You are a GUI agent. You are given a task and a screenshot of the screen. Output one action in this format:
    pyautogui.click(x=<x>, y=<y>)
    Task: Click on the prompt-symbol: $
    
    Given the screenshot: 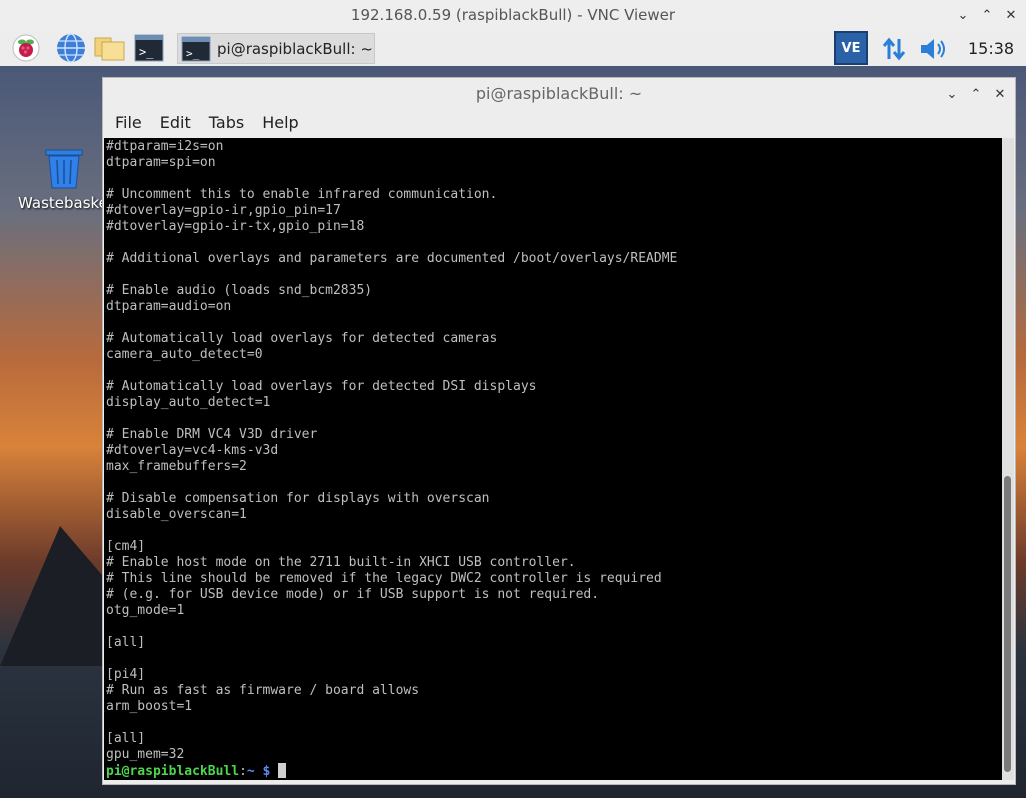 What is the action you would take?
    pyautogui.click(x=266, y=771)
    